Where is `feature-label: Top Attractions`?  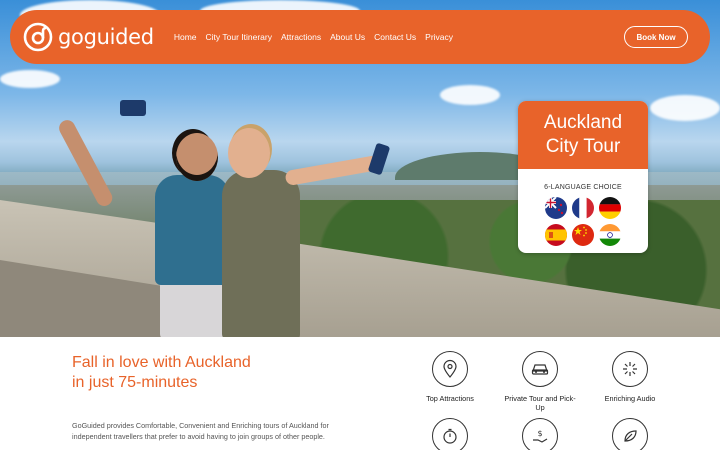 feature-label: Top Attractions is located at coordinates (450, 398).